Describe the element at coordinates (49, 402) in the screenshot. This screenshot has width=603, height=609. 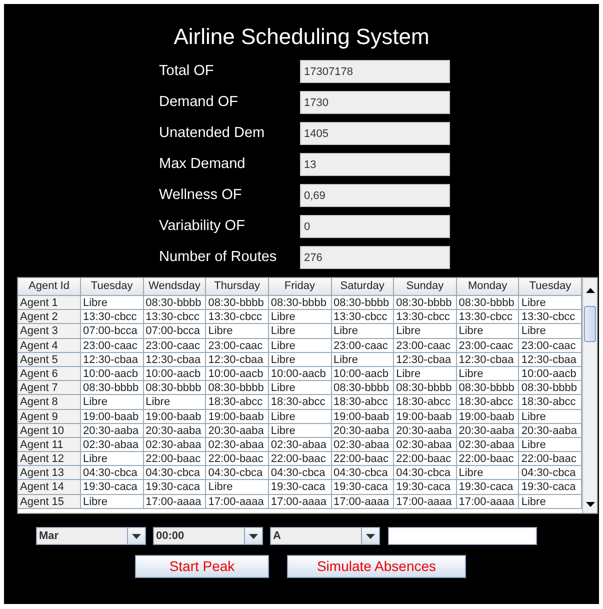
I see `table-cell: Agent 8` at that location.